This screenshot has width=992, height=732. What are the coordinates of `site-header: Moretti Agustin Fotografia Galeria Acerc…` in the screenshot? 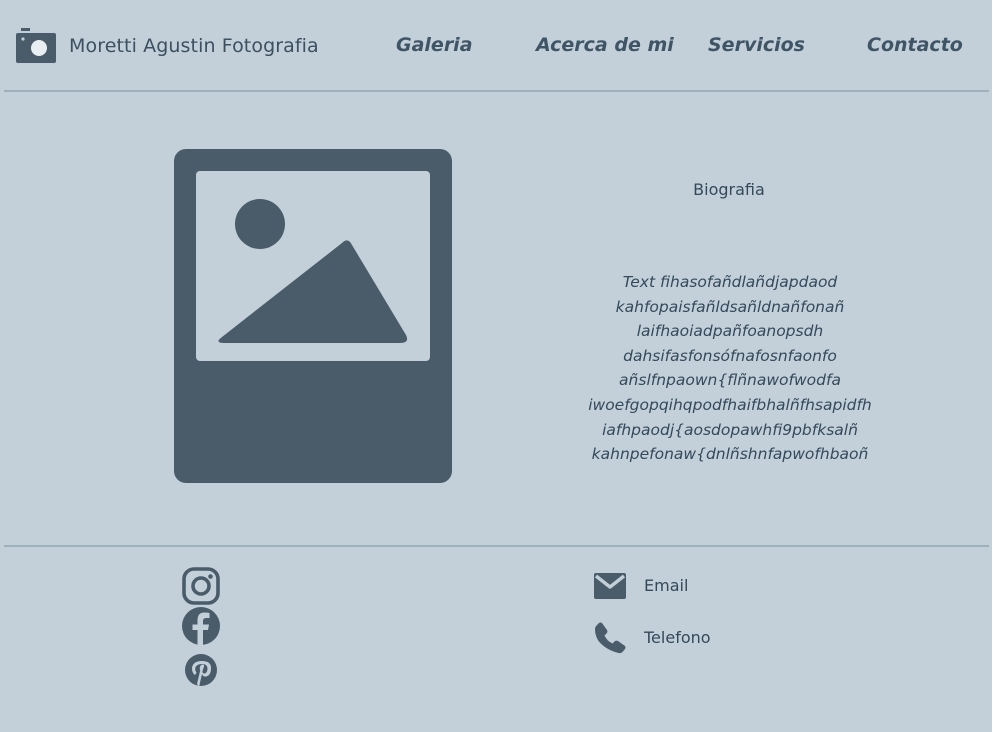 It's located at (496, 46).